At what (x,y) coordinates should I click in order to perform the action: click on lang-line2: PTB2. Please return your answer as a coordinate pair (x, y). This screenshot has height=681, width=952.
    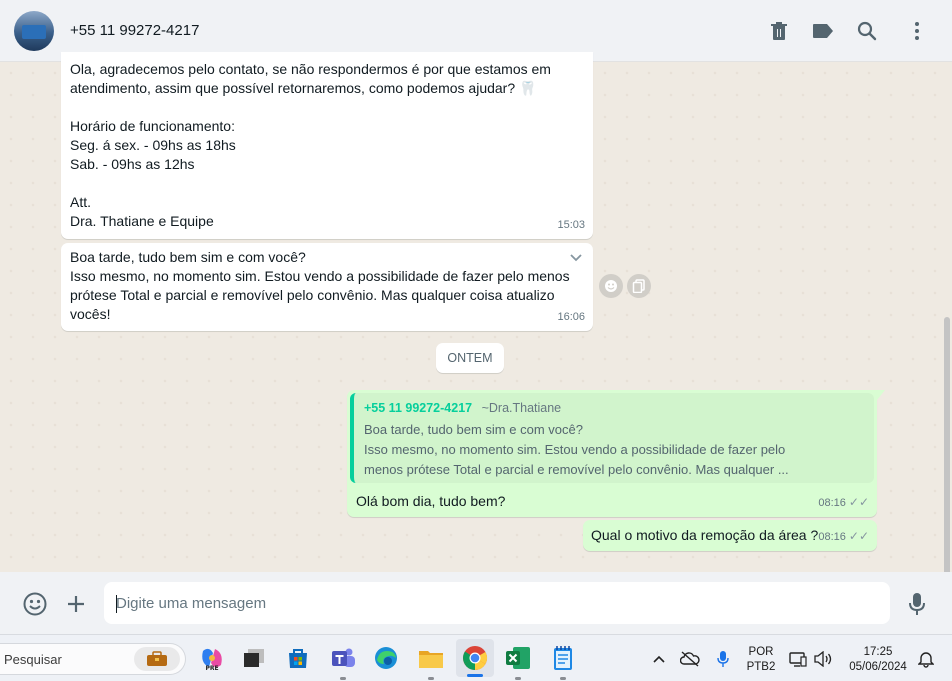
    Looking at the image, I should click on (761, 667).